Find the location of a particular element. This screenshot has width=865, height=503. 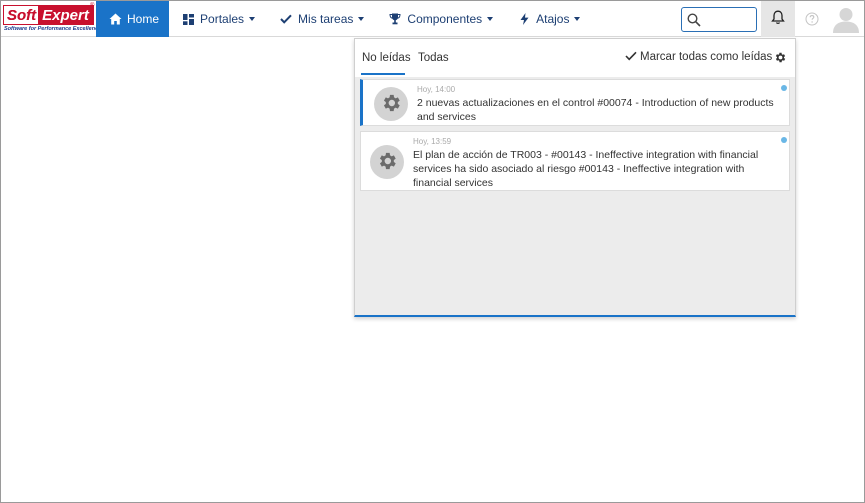

nav-home: Home is located at coordinates (133, 19).